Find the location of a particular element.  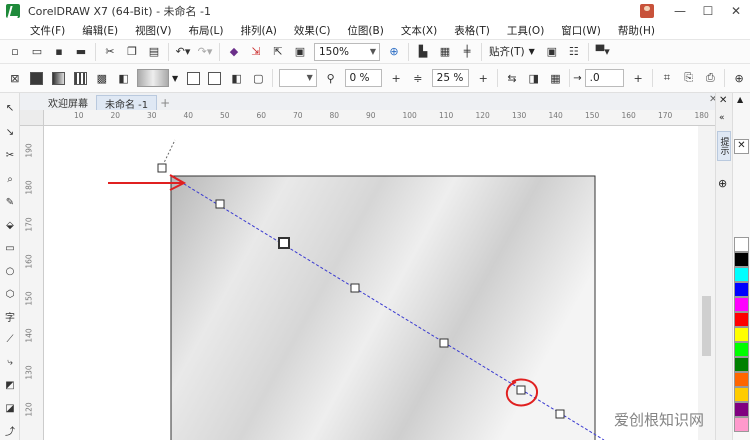

chevron-left-icon: « is located at coordinates (722, 118).